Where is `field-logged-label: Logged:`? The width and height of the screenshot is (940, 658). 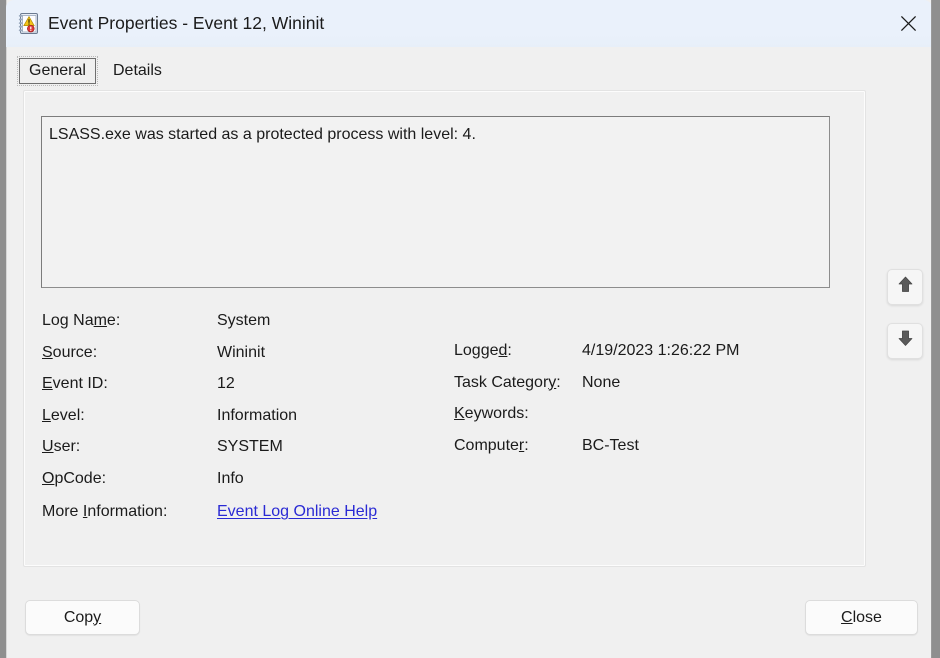
field-logged-label: Logged: is located at coordinates (483, 350).